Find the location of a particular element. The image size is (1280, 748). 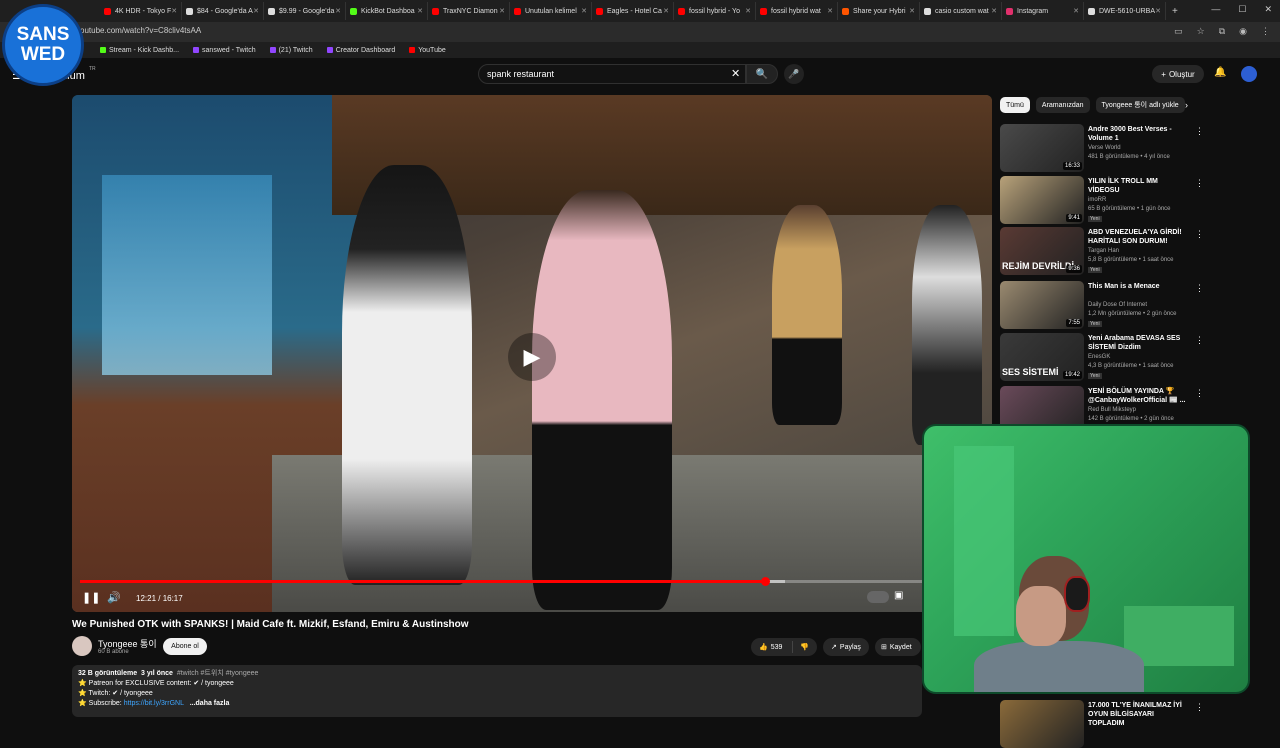

recommendation-thumbnail: 16:33 is located at coordinates (1042, 148).